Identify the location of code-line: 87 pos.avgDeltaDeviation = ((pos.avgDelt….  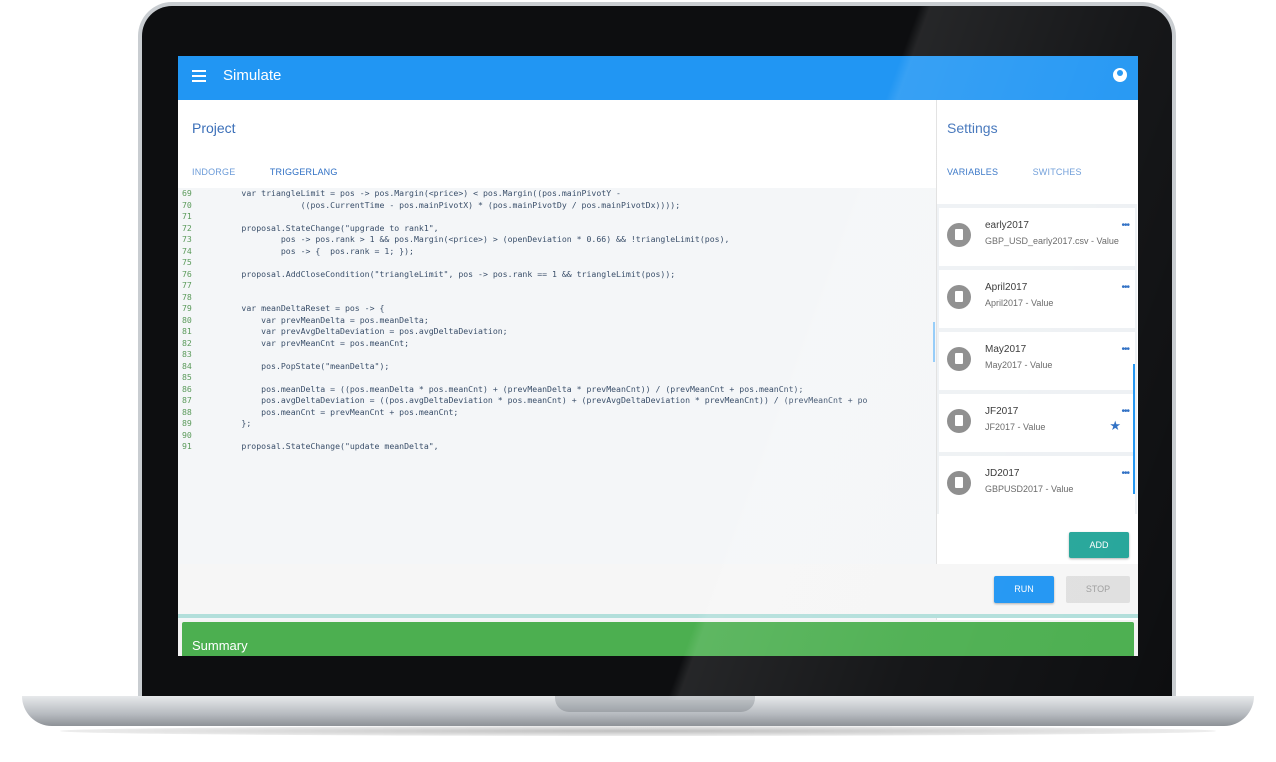
(557, 401).